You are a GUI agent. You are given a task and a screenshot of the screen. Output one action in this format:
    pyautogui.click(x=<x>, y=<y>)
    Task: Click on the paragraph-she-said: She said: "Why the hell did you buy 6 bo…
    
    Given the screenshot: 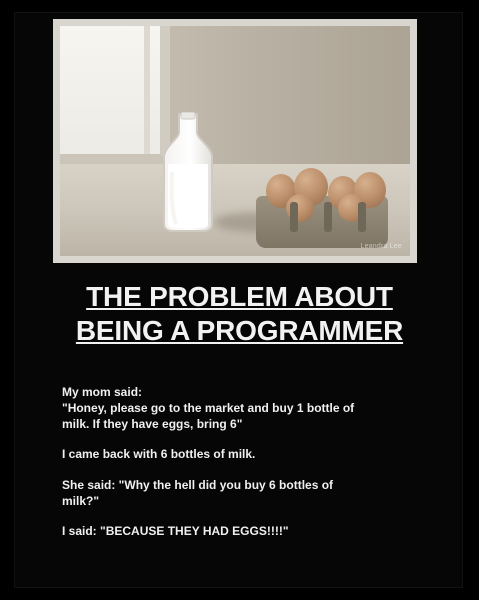 What is the action you would take?
    pyautogui.click(x=248, y=493)
    